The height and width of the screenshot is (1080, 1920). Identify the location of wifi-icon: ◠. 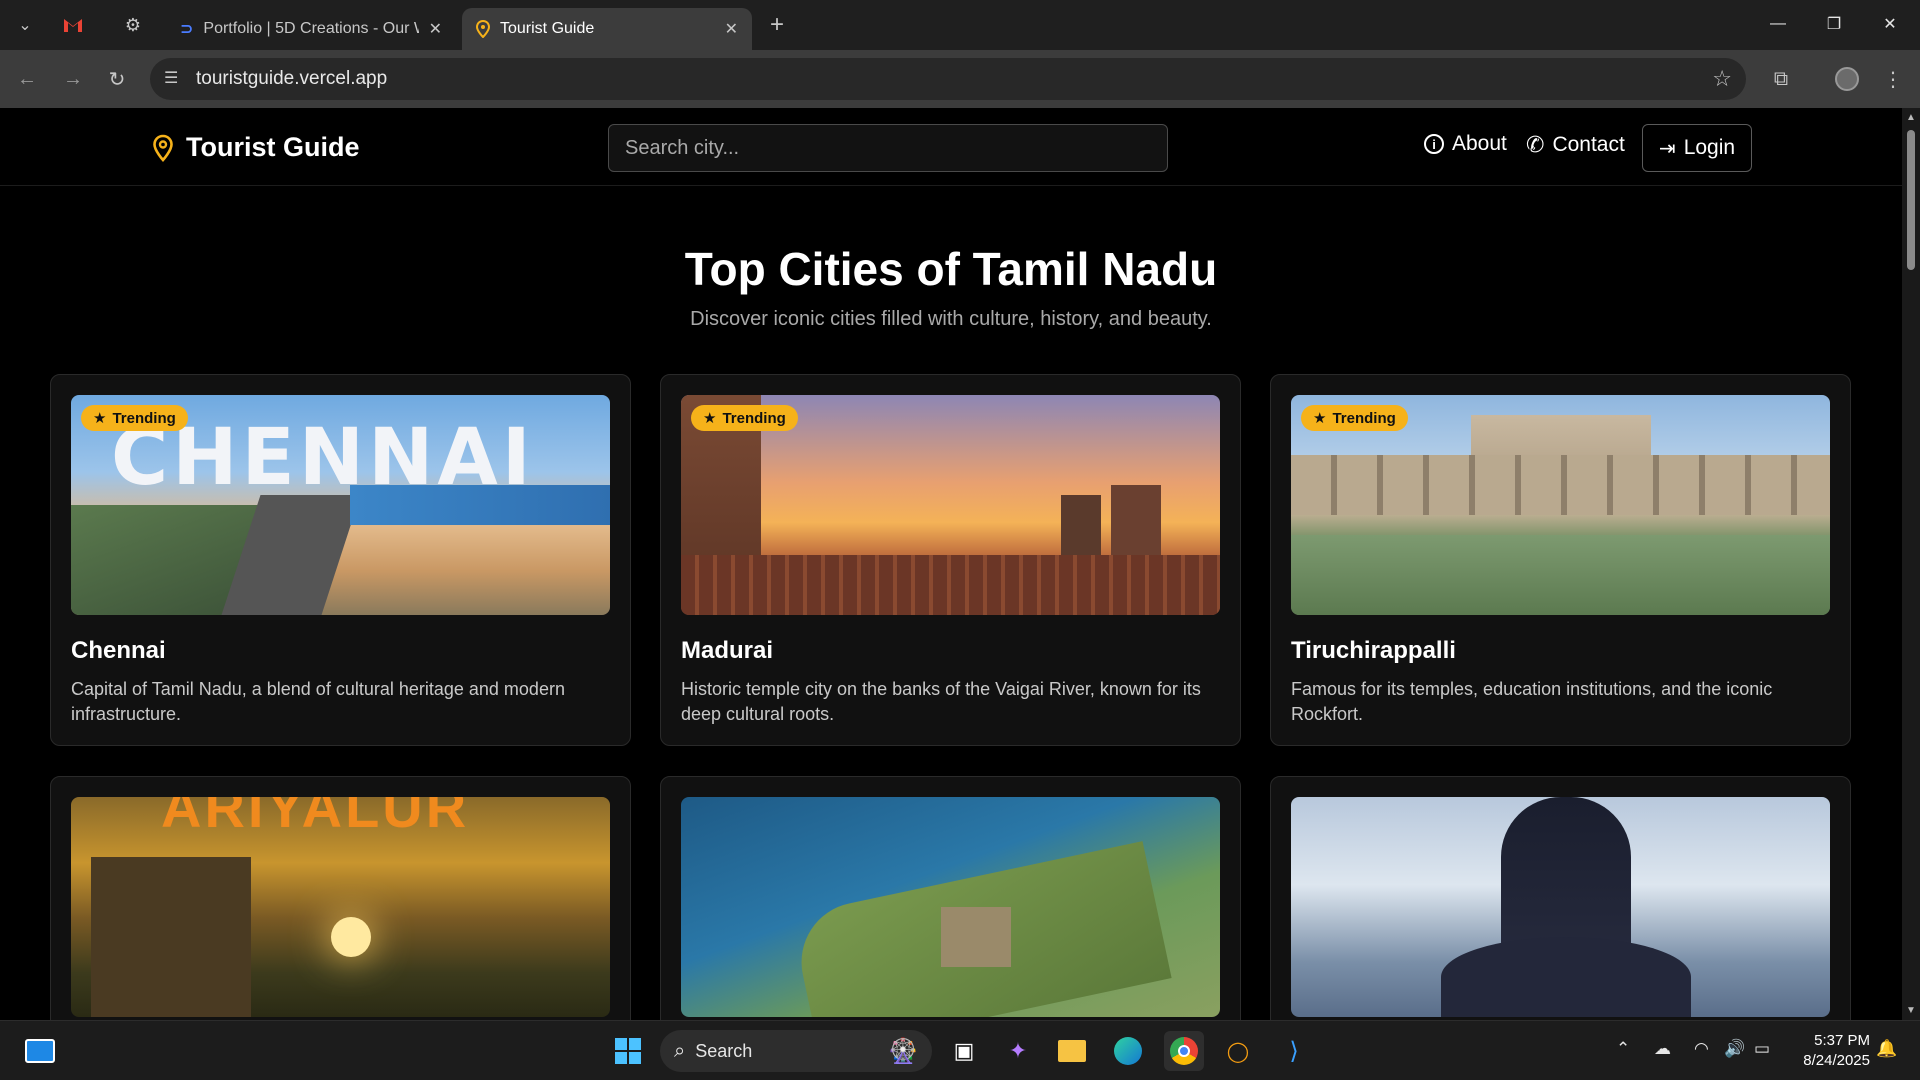
(1701, 1049).